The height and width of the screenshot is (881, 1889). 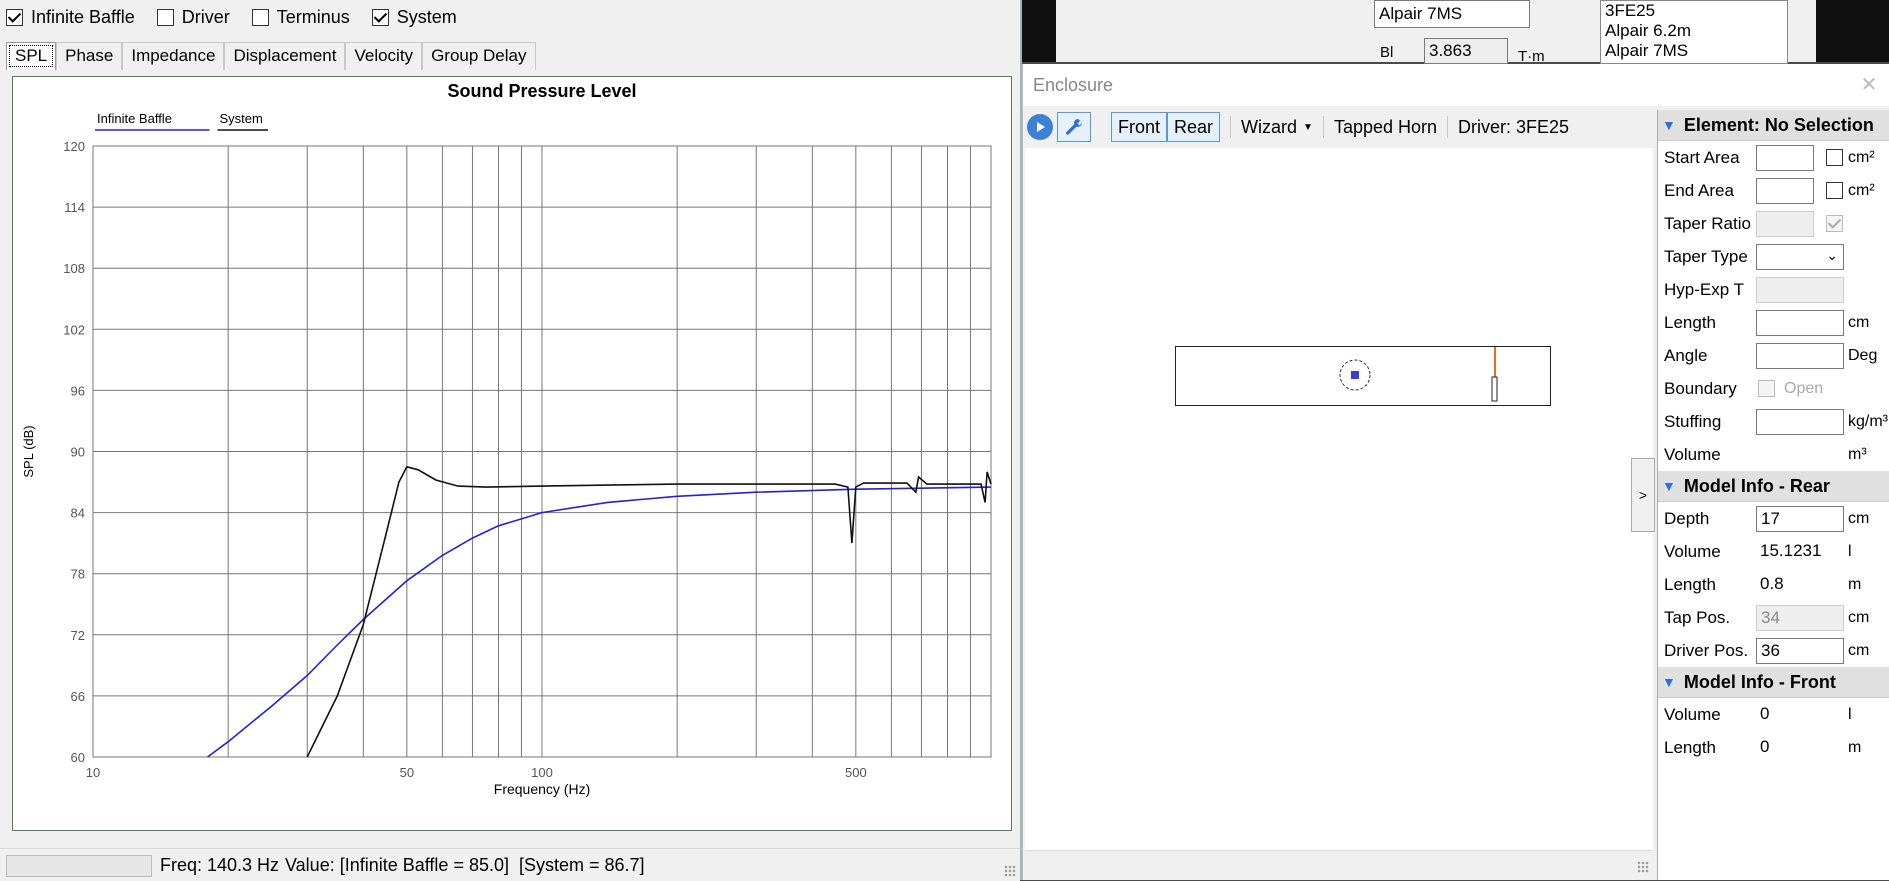 What do you see at coordinates (1452, 14) in the screenshot?
I see `driver-name-field: Alpair 7MS` at bounding box center [1452, 14].